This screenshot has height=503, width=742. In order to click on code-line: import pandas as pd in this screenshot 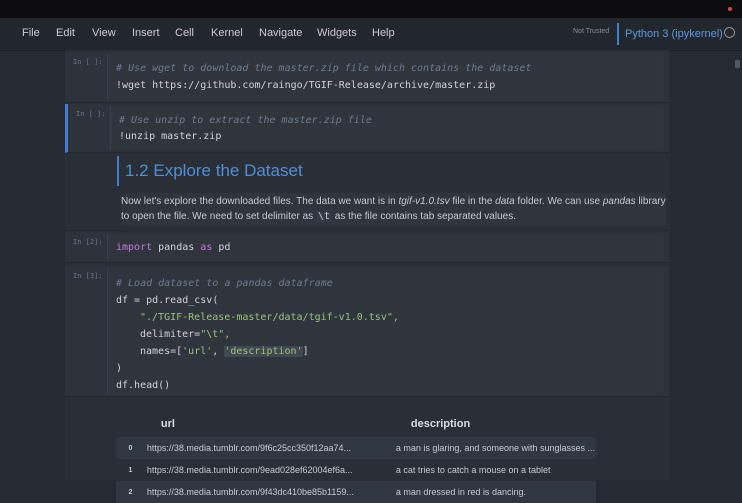, I will do `click(173, 247)`.